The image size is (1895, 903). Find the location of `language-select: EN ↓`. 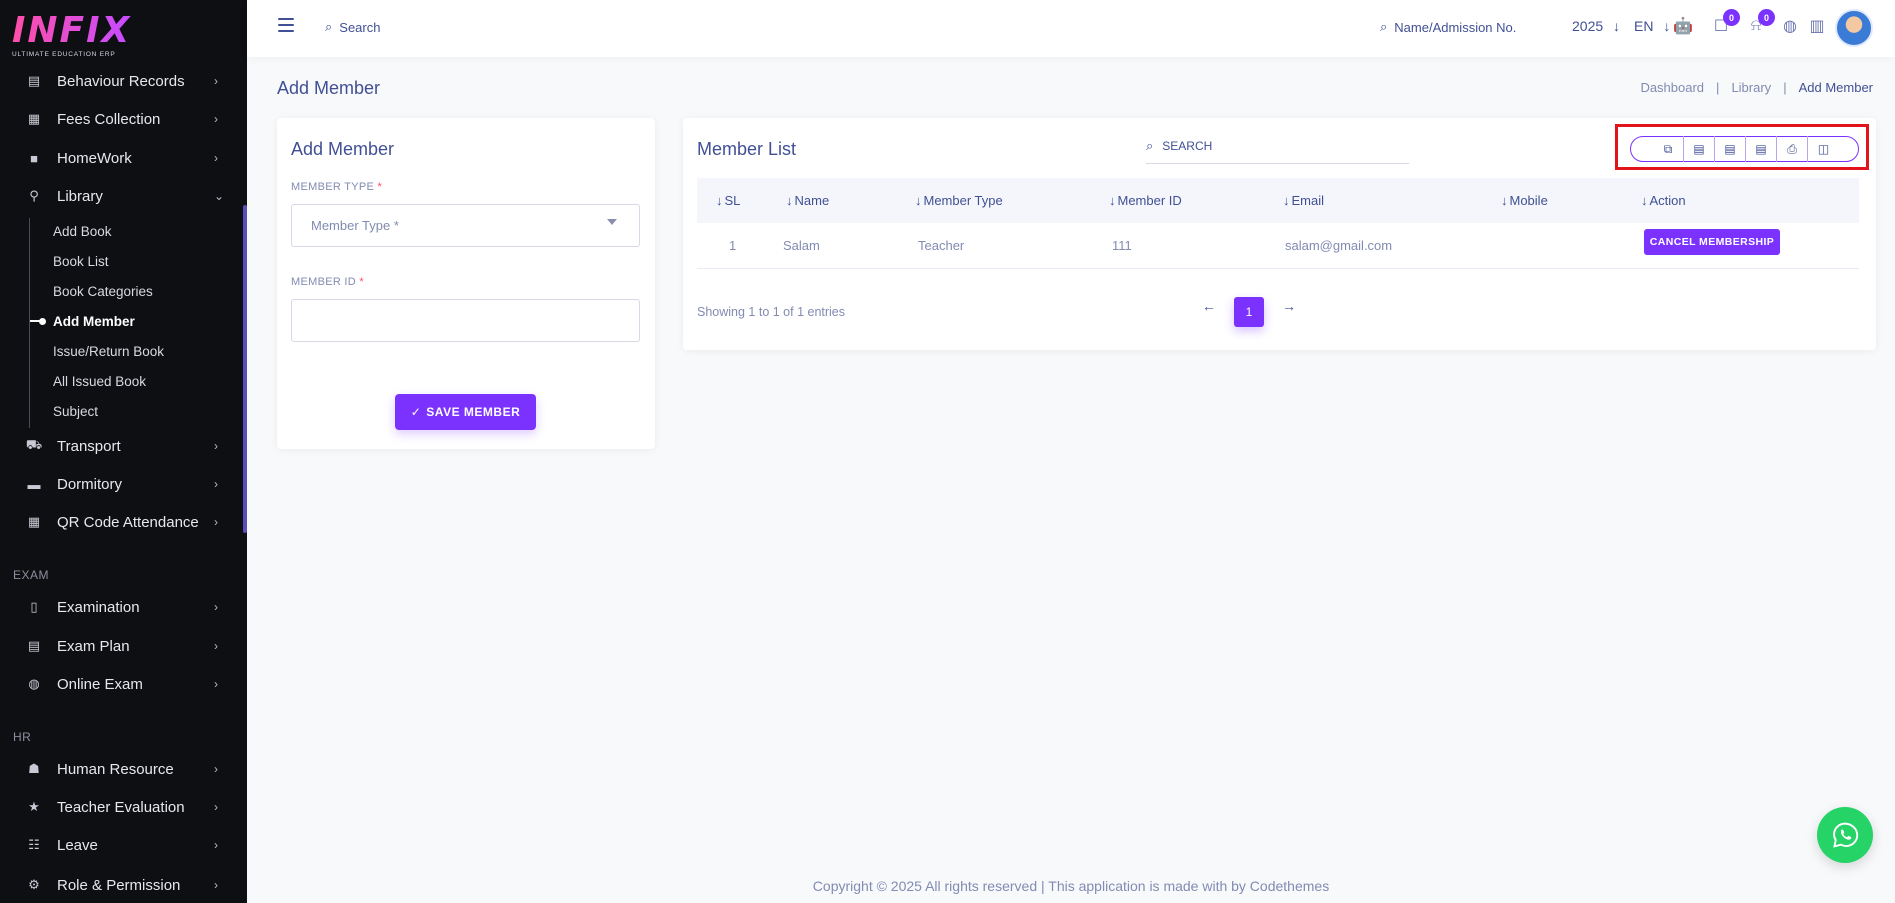

language-select: EN ↓ is located at coordinates (1652, 26).